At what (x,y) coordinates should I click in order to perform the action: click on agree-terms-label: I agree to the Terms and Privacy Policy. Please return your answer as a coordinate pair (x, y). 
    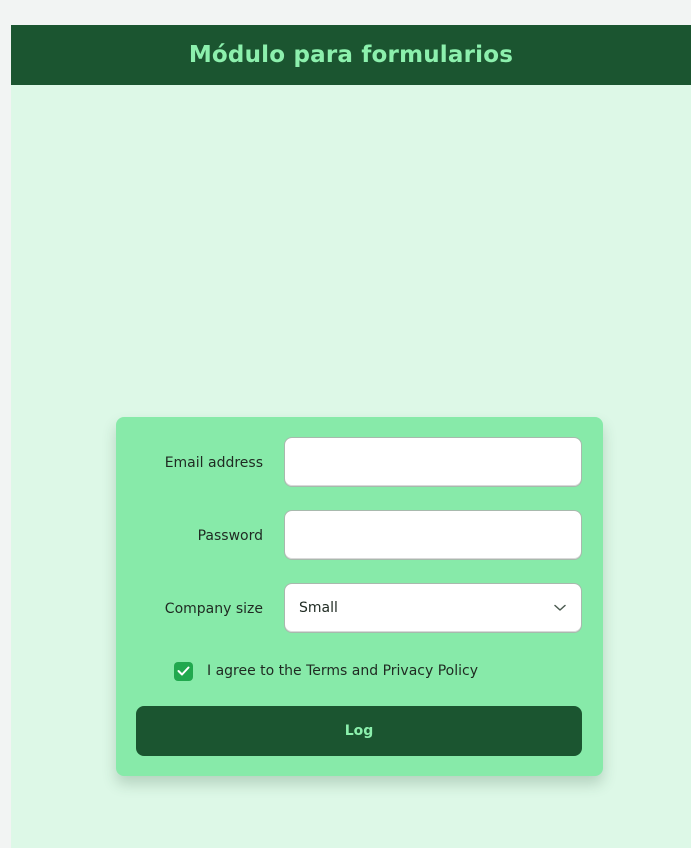
    Looking at the image, I should click on (342, 671).